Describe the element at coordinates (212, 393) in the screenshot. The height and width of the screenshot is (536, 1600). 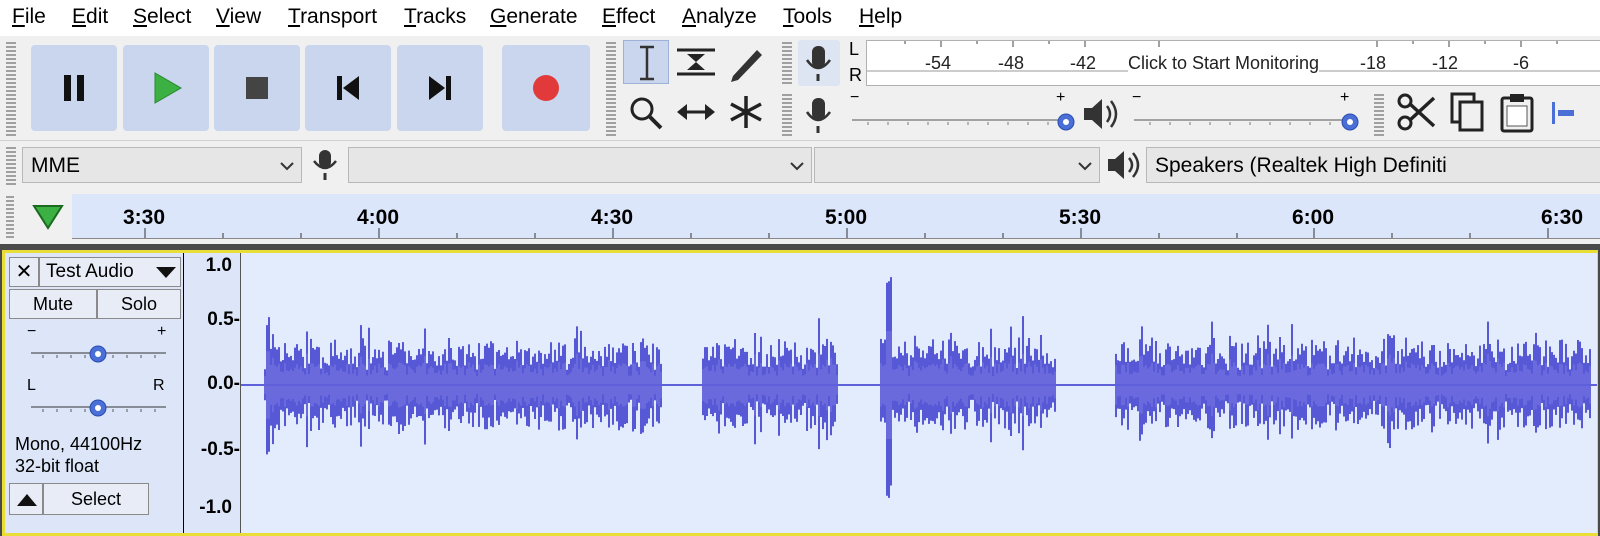
I see `amplitude-ruler: 1.0 0.5- 0.0- -0.5- -1.0` at that location.